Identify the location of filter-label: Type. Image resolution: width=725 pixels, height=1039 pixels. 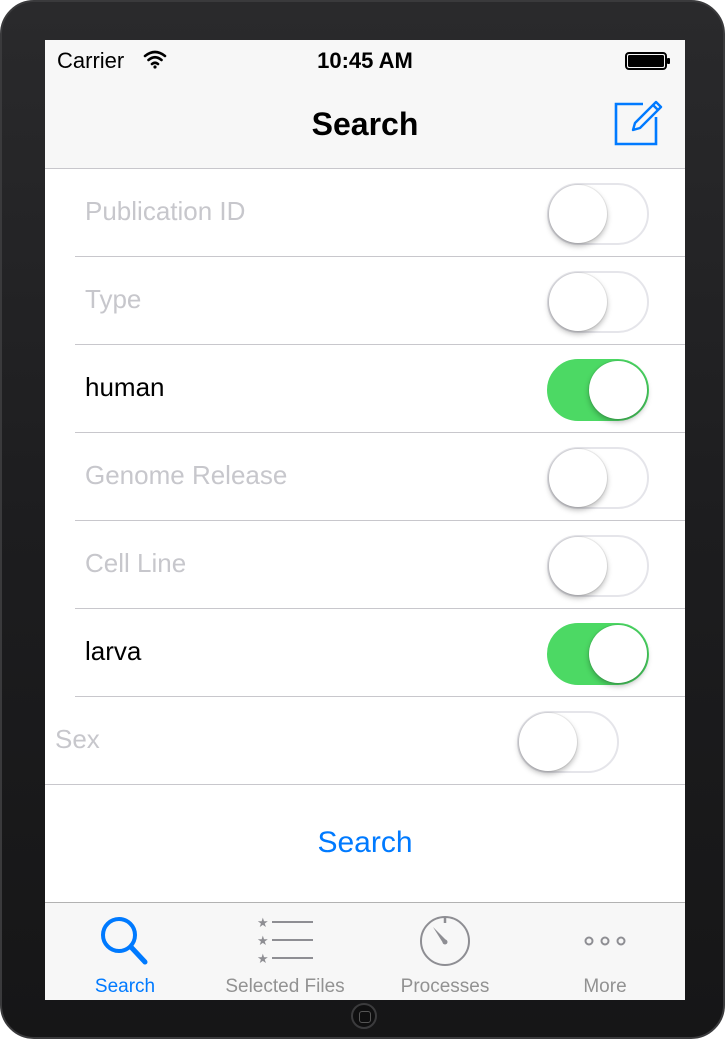
(113, 299).